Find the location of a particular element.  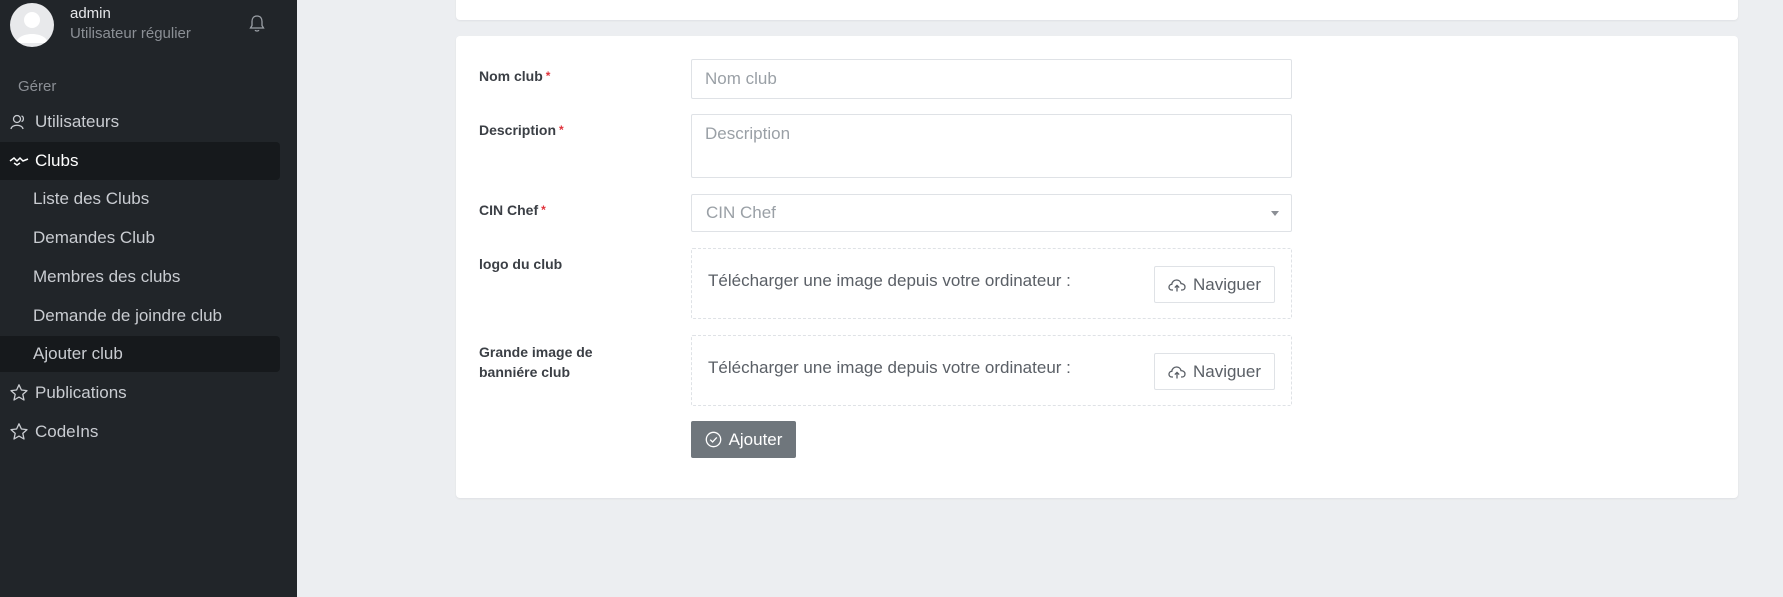

sidebar-subitem-membres-clubs: Membres des clubs is located at coordinates (140, 277).